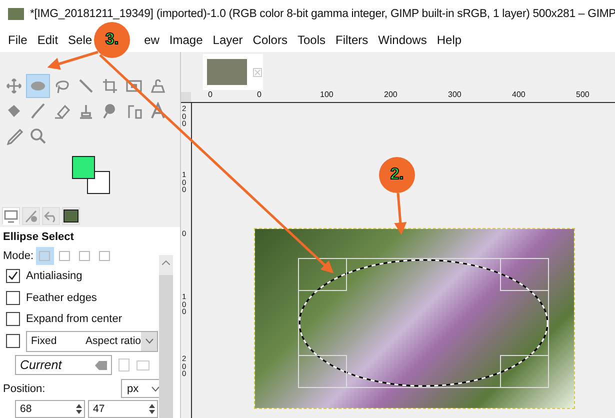  Describe the element at coordinates (397, 175) in the screenshot. I see `step-badge: 2.` at that location.